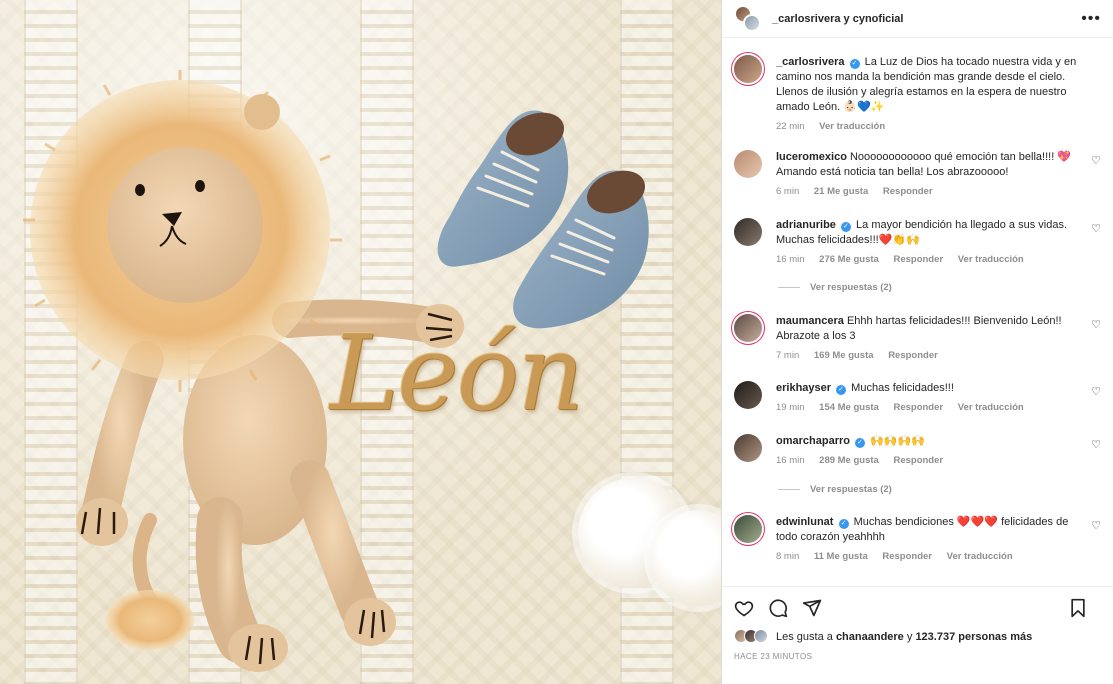 Image resolution: width=1113 pixels, height=684 pixels. I want to click on username-link: omarchaparro, so click(813, 441).